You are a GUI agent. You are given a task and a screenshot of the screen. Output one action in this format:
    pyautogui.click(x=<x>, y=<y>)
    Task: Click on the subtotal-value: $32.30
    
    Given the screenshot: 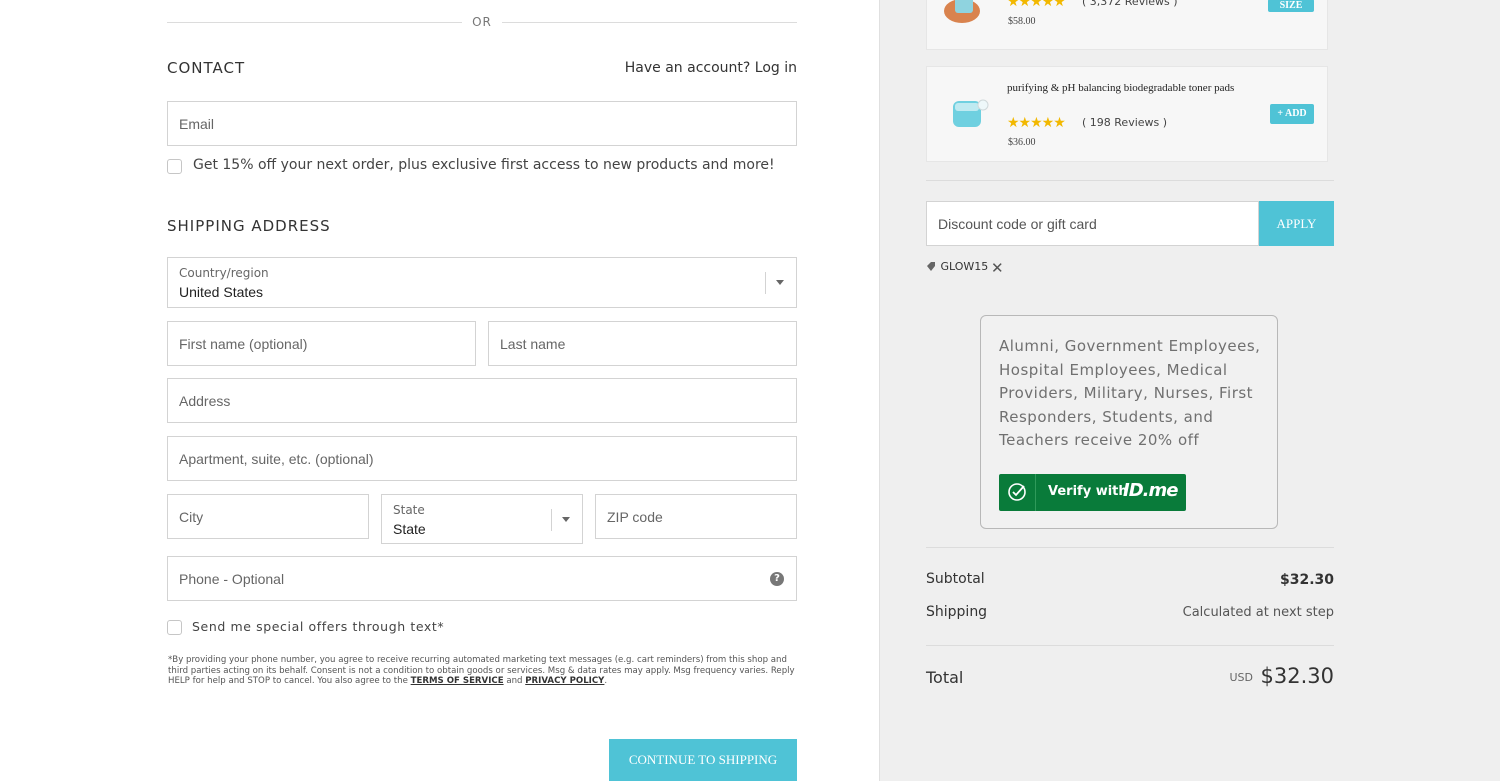 What is the action you would take?
    pyautogui.click(x=1306, y=580)
    